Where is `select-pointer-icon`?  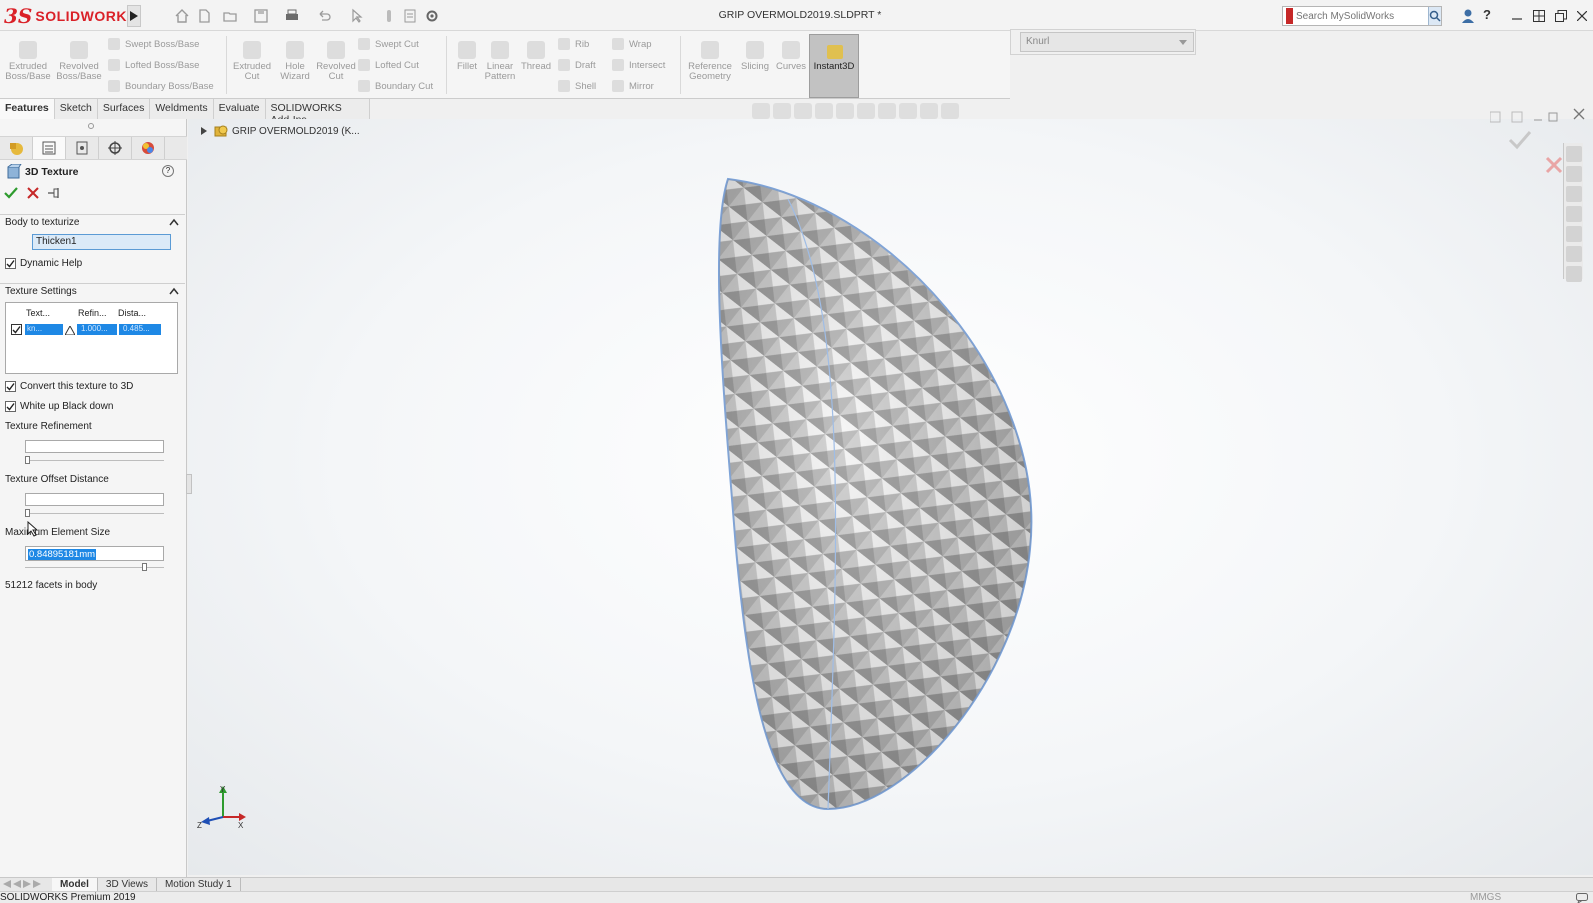
select-pointer-icon is located at coordinates (357, 16).